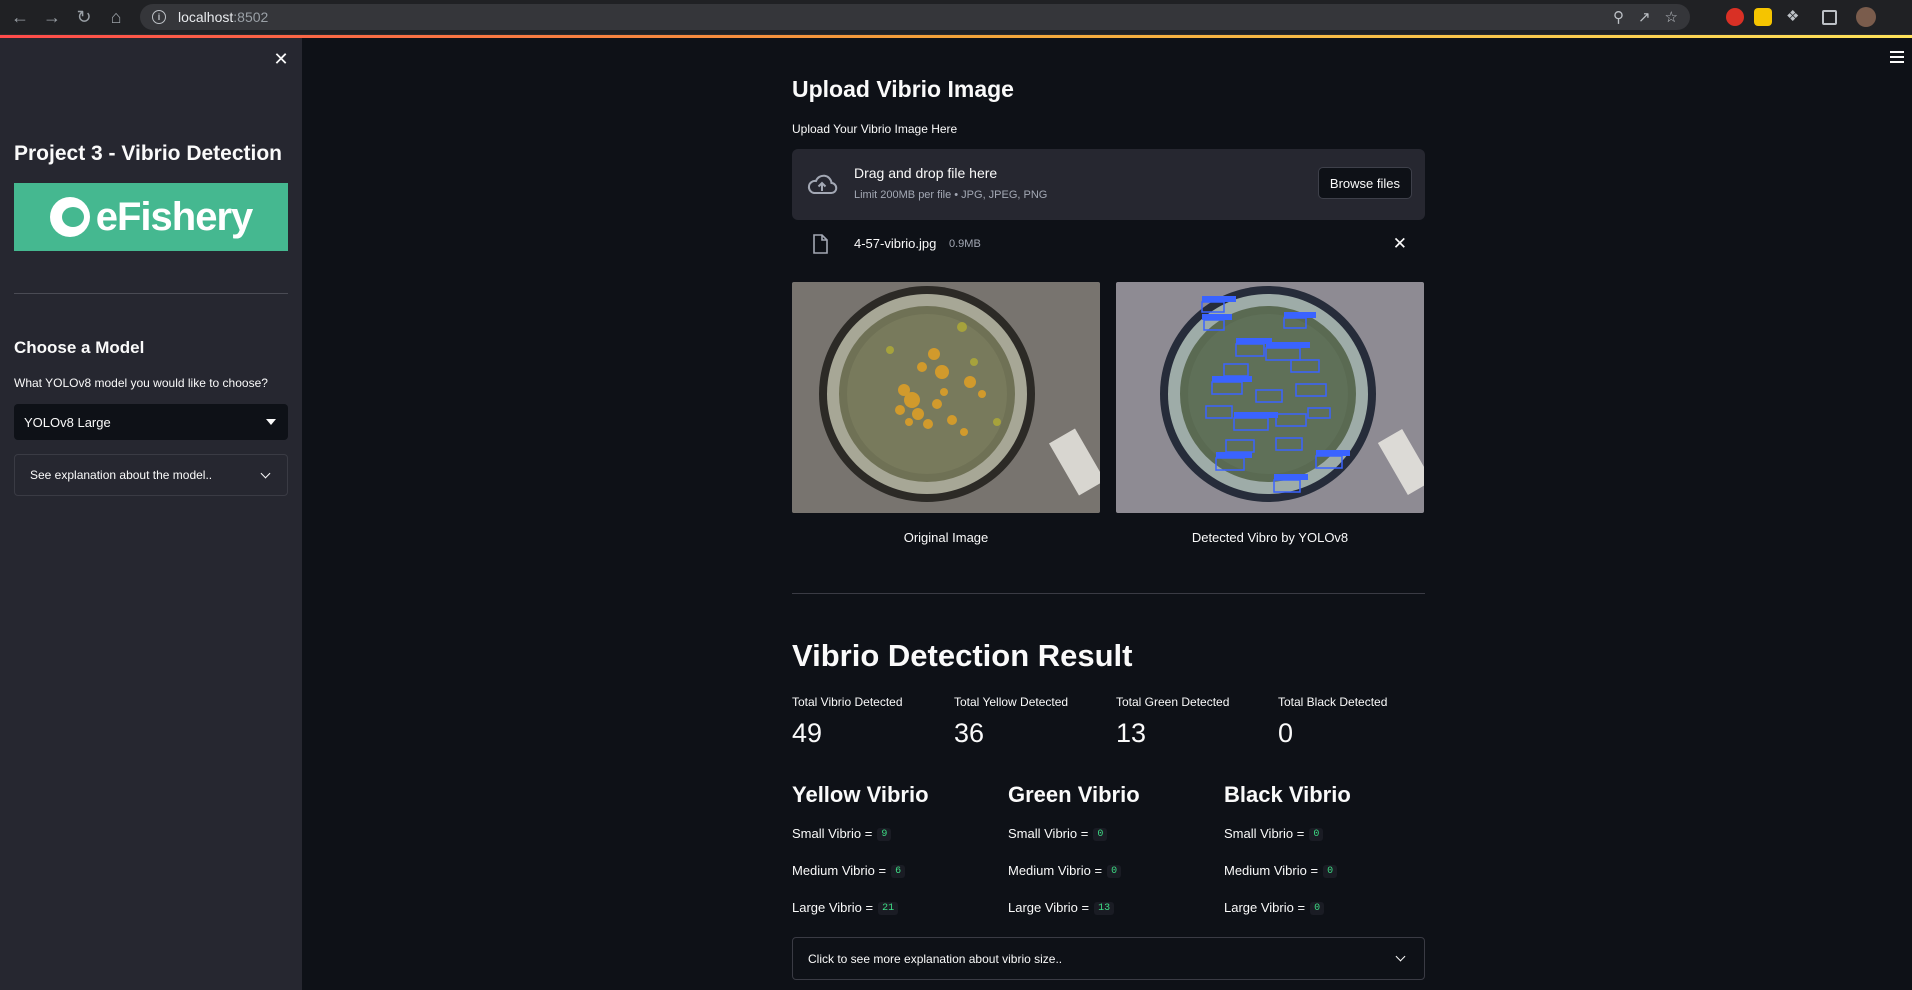 This screenshot has width=1912, height=990. What do you see at coordinates (281, 59) in the screenshot?
I see `close-sidebar-icon: ✕` at bounding box center [281, 59].